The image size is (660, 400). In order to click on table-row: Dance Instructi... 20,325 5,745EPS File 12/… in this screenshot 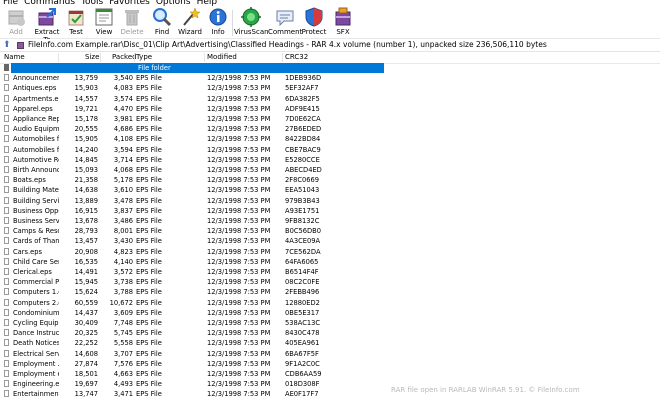, I will do `click(330, 333)`.